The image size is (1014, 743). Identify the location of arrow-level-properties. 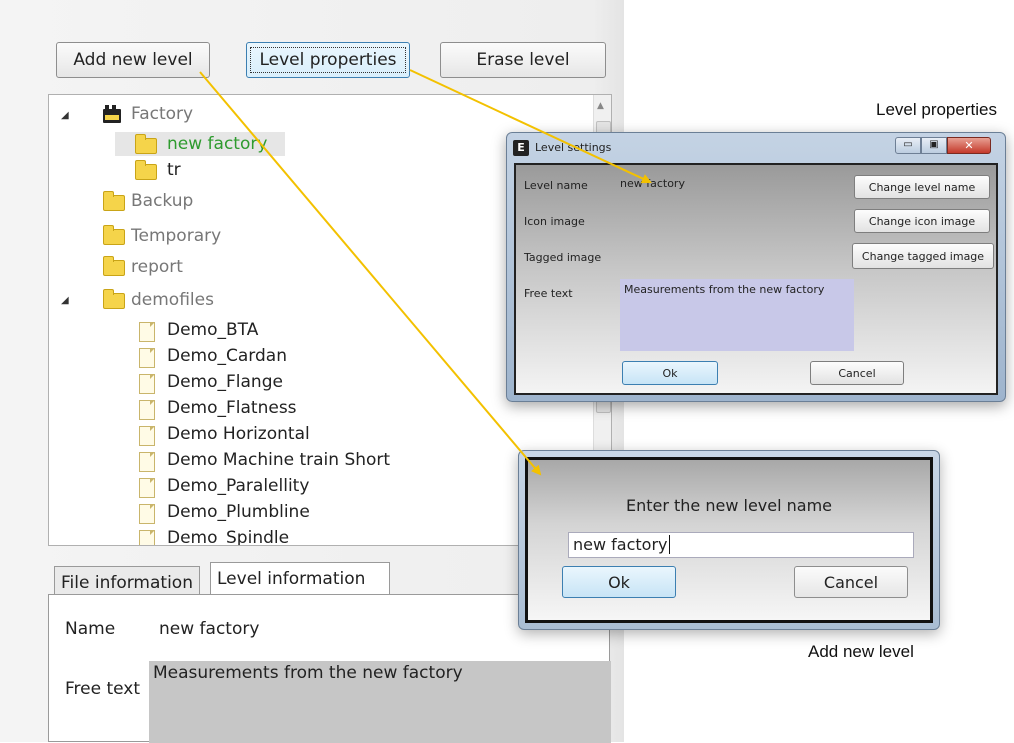
(530, 126).